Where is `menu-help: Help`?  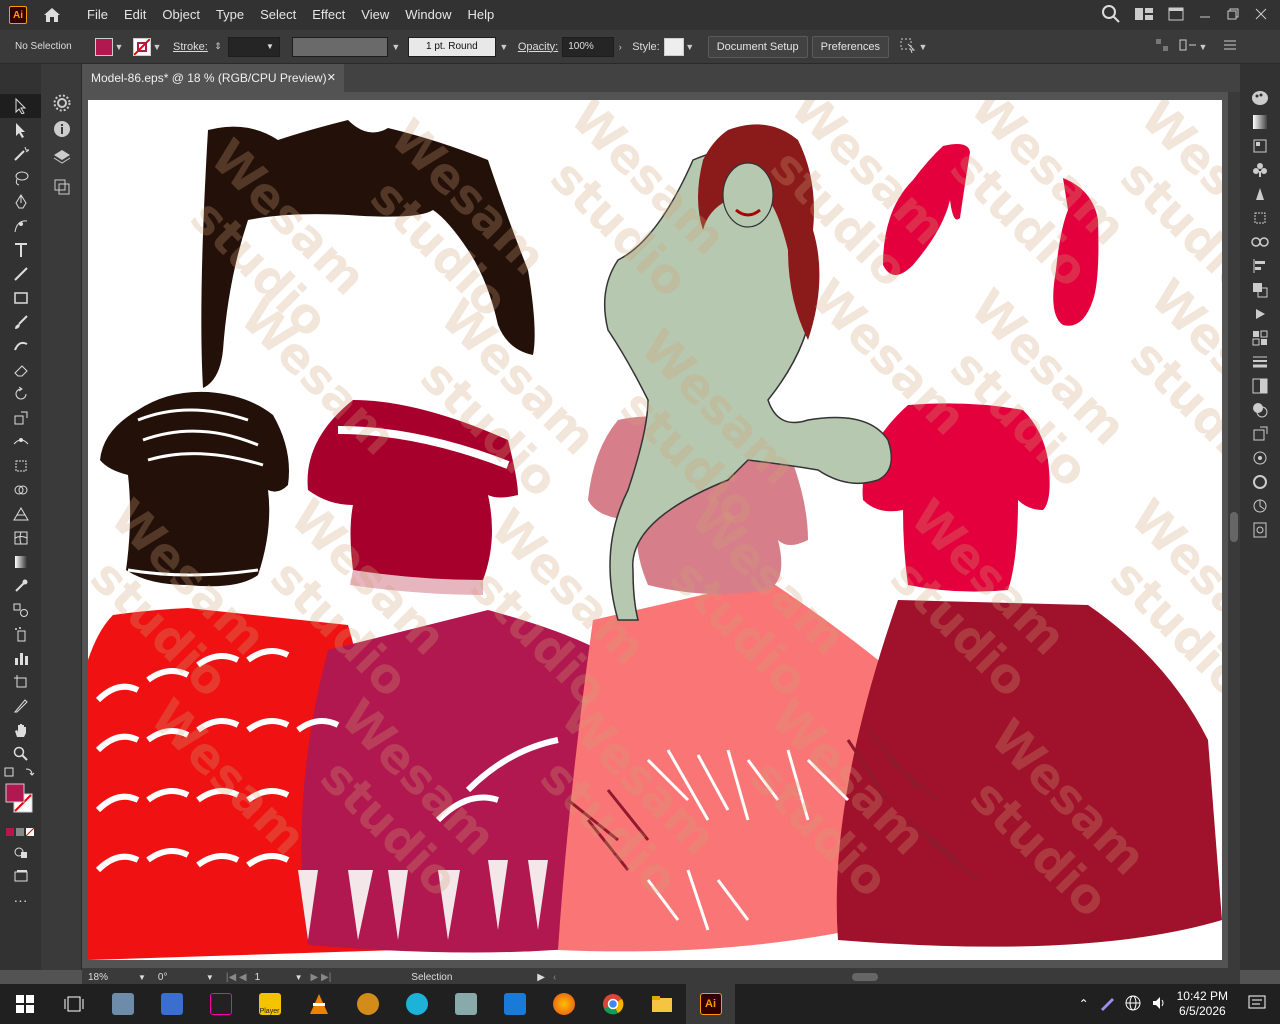 menu-help: Help is located at coordinates (480, 15).